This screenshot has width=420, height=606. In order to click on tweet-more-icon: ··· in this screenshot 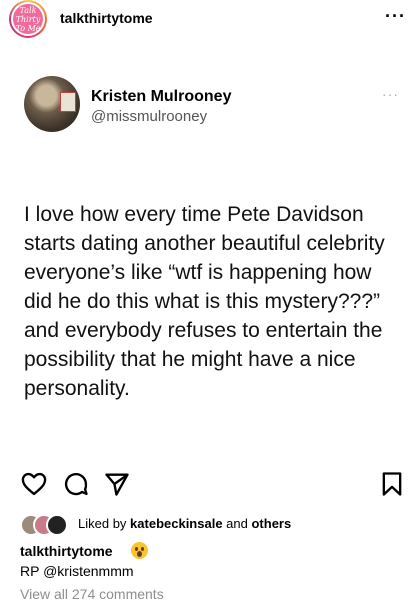, I will do `click(390, 94)`.